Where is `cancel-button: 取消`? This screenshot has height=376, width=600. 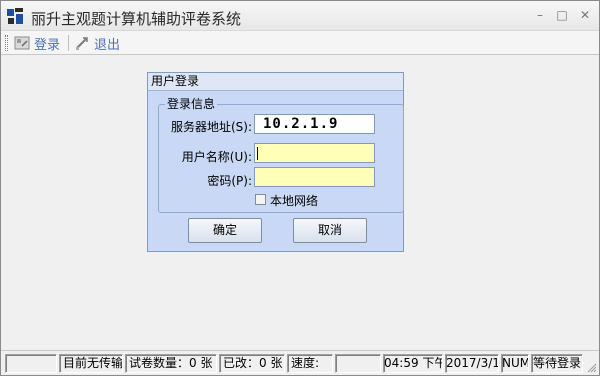
cancel-button: 取消 is located at coordinates (330, 230).